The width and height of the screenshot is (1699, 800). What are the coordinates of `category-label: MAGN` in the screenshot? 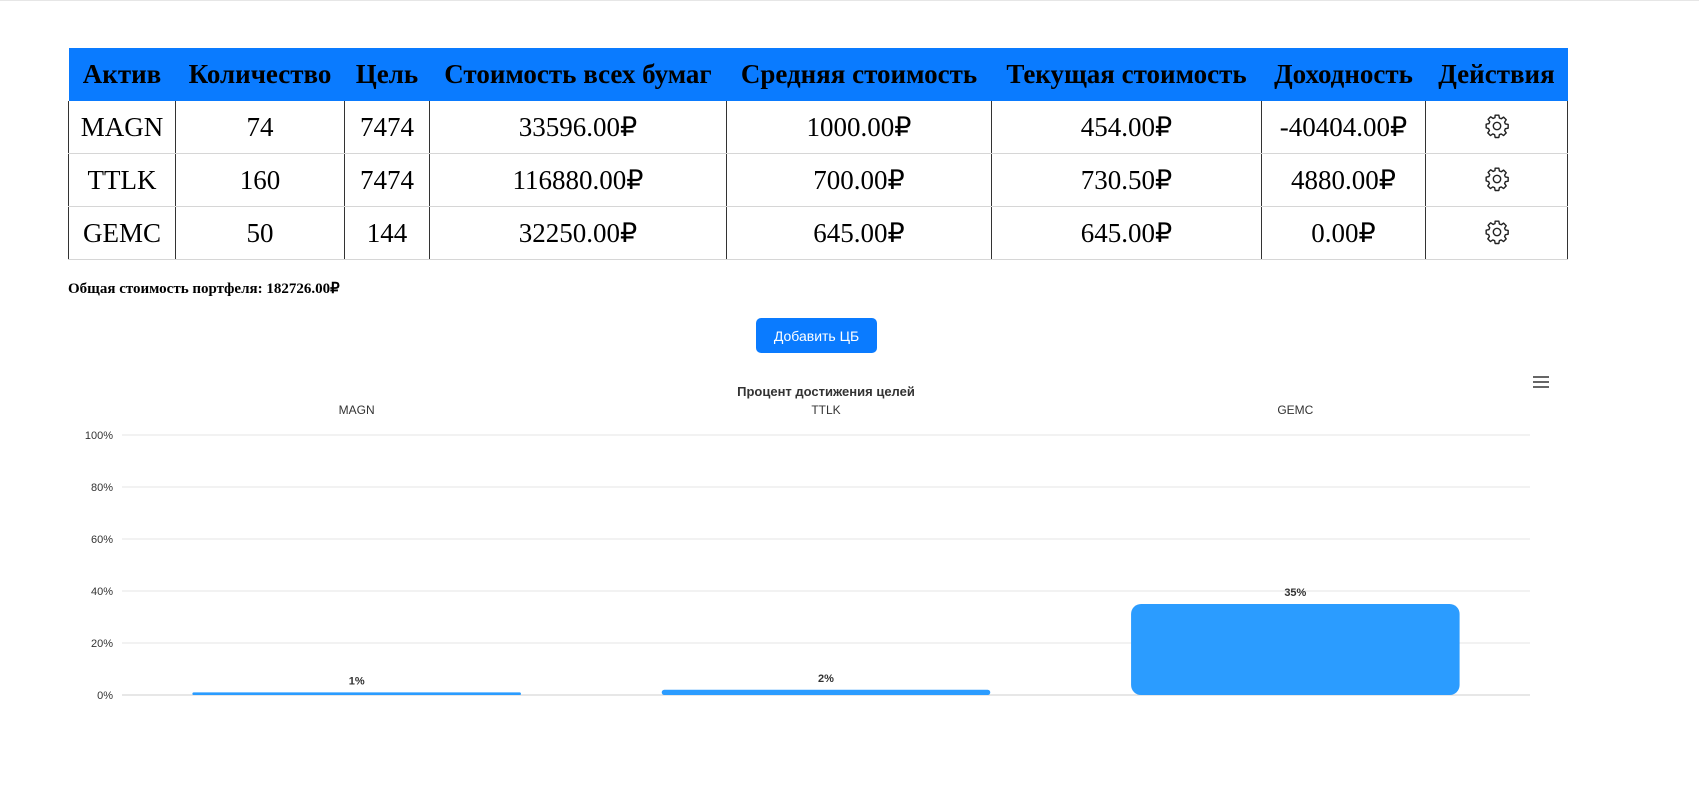 It's located at (357, 410).